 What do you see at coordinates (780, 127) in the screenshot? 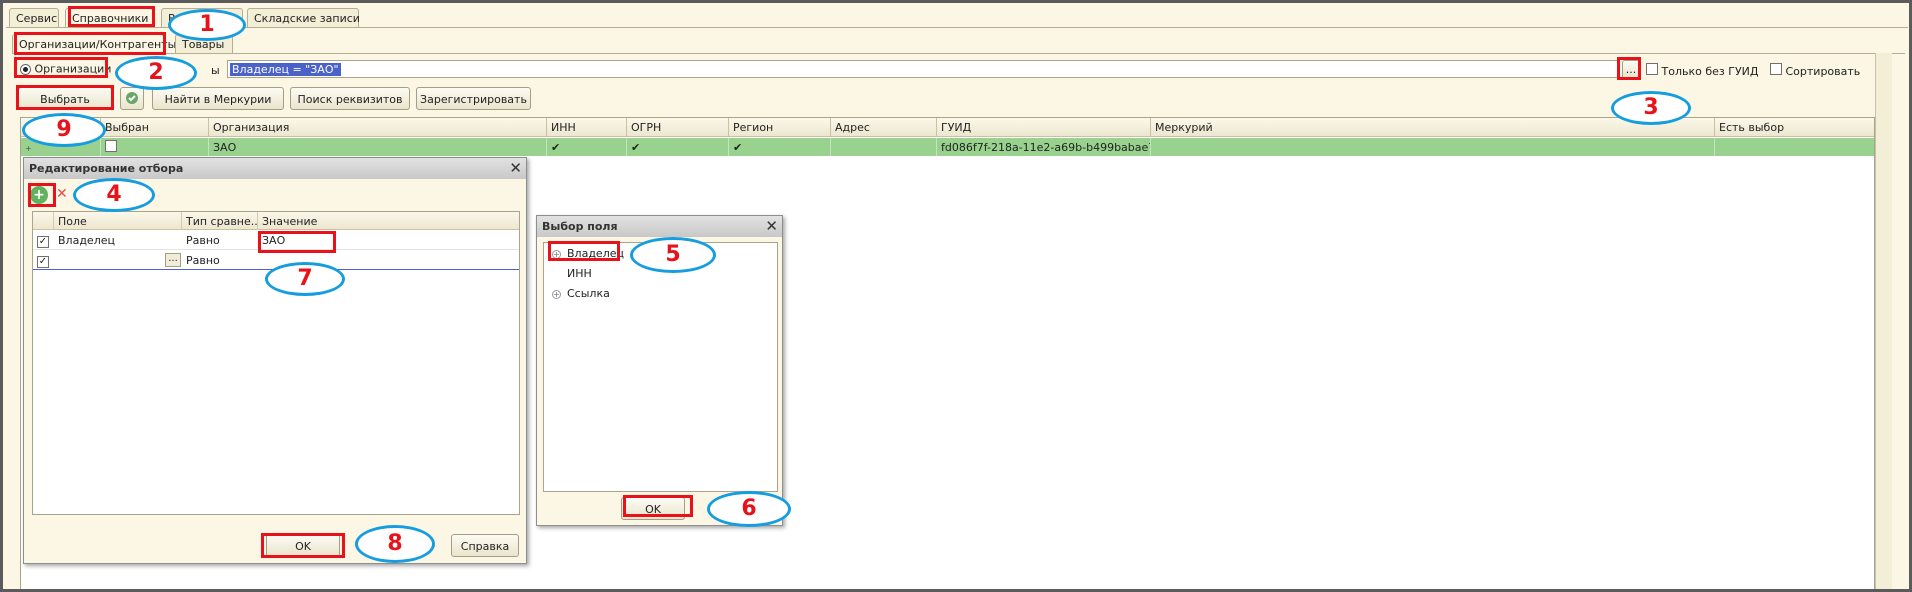
I see `column-header-region: Регион` at bounding box center [780, 127].